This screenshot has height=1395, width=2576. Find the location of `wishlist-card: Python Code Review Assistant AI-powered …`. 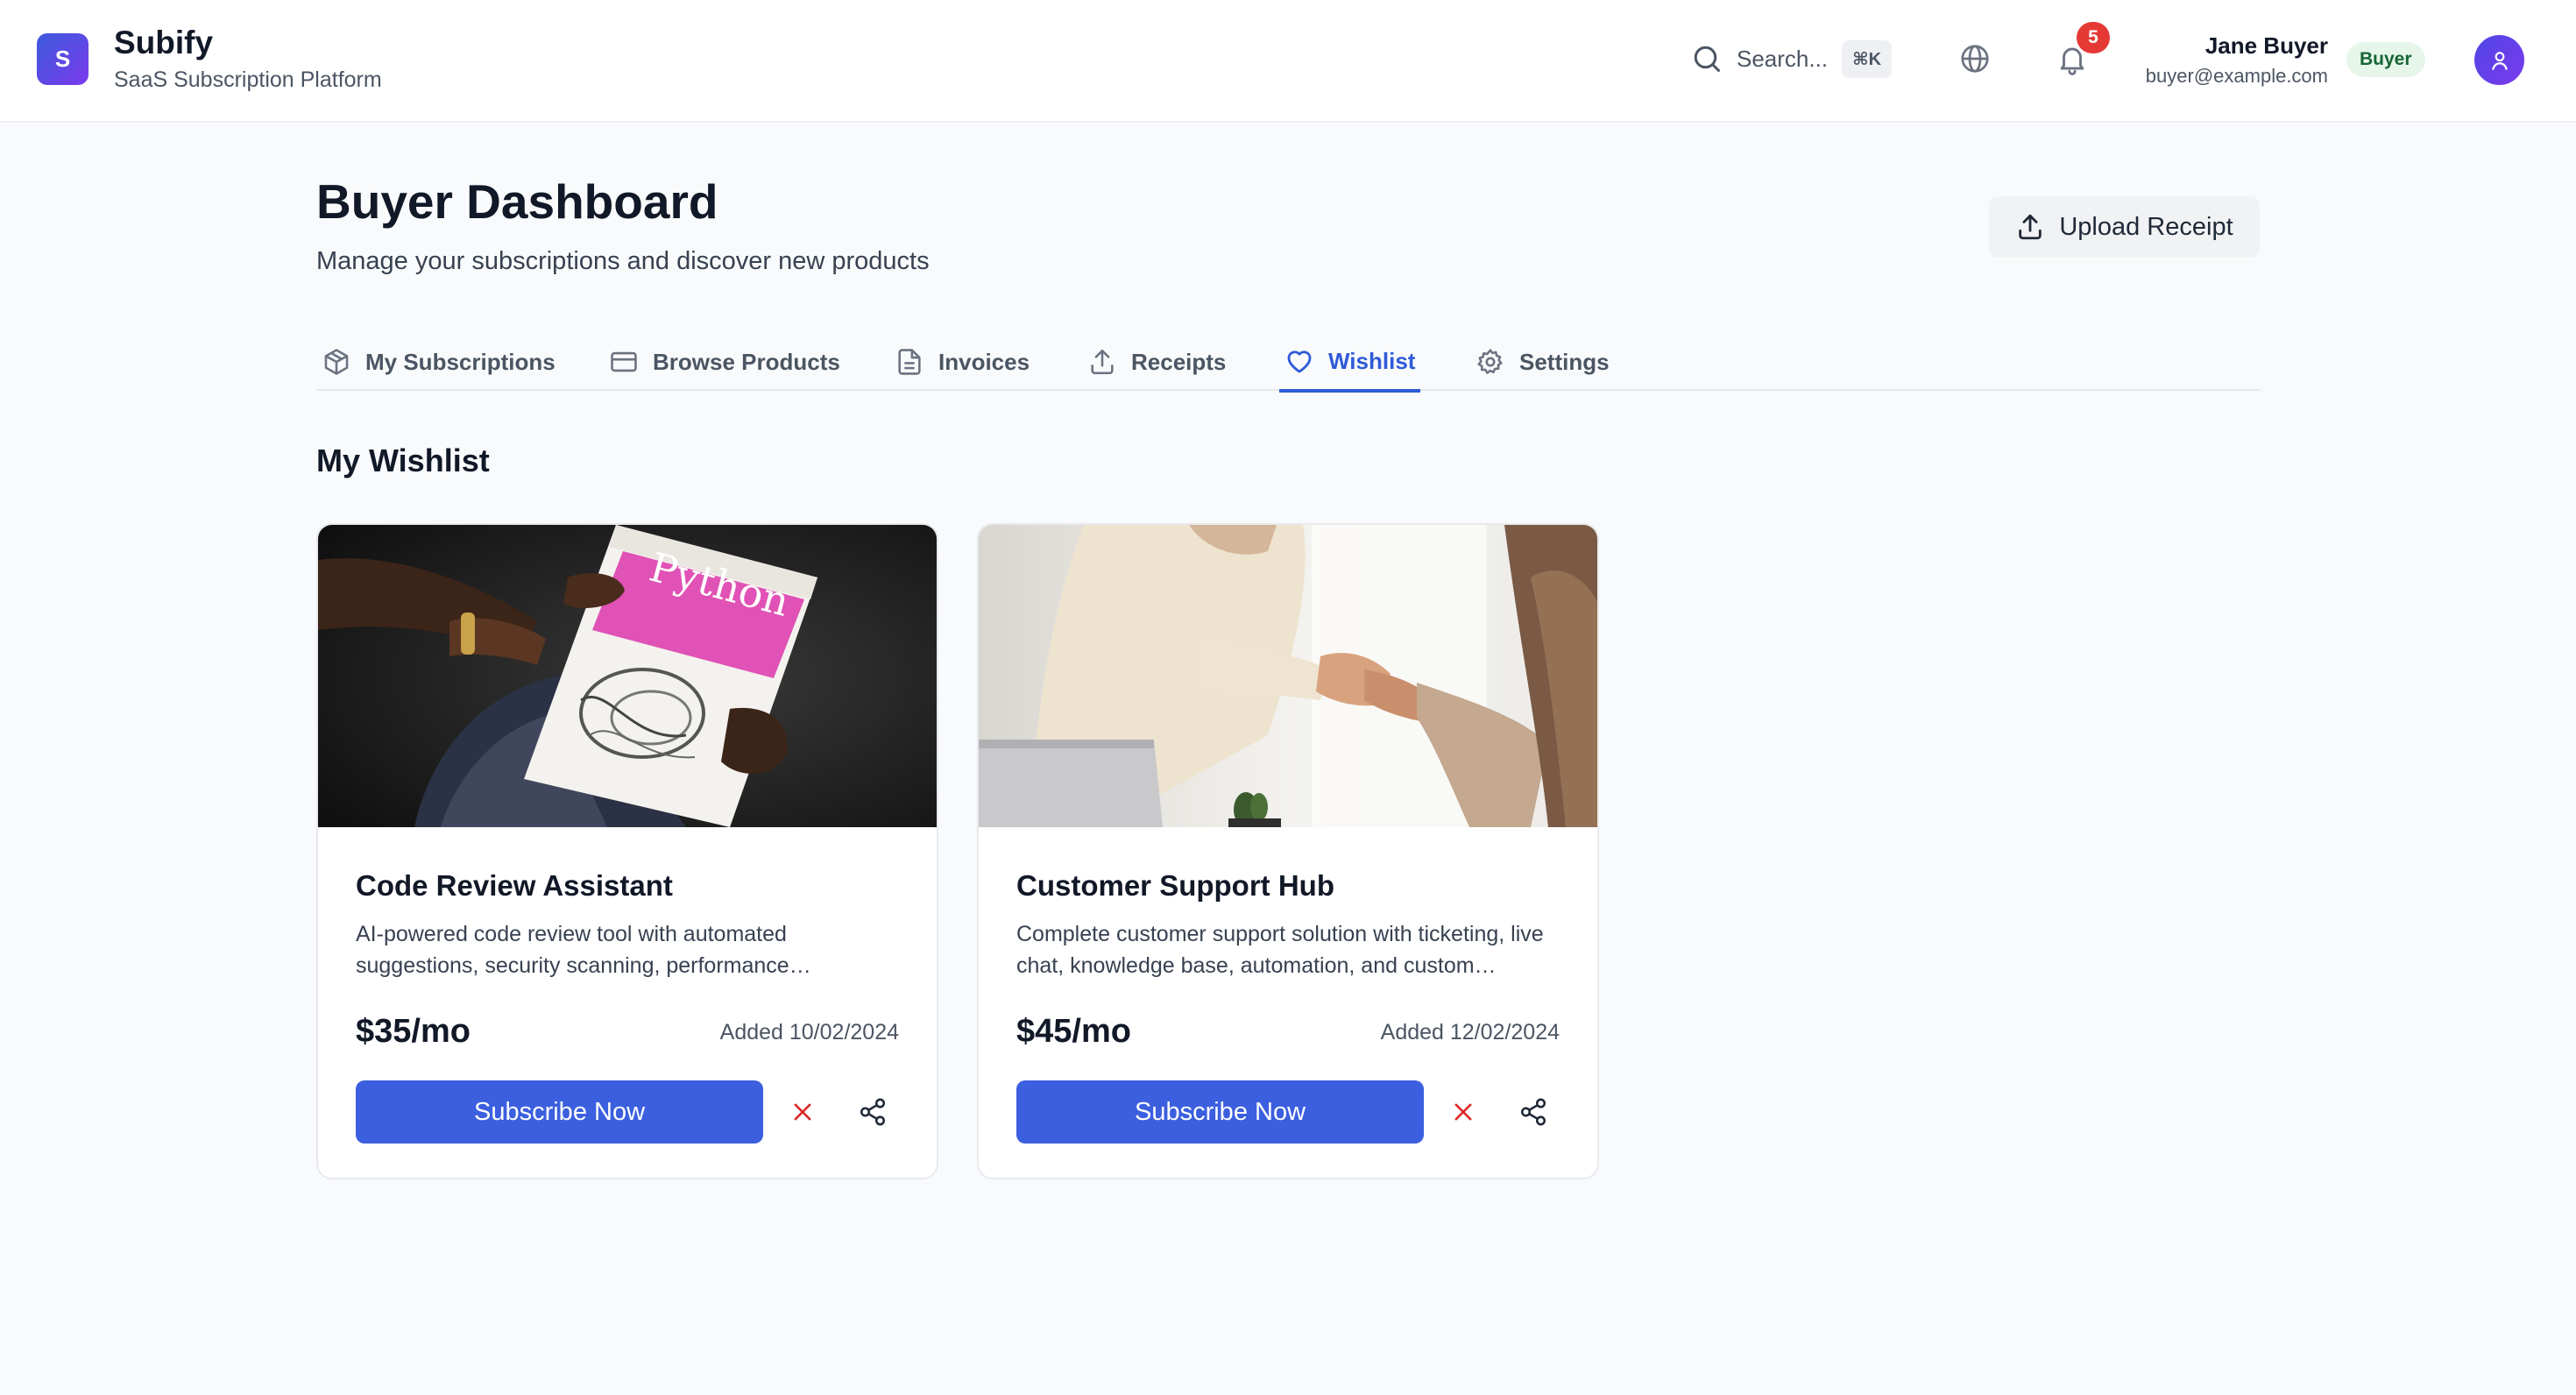

wishlist-card: Python Code Review Assistant AI-powered … is located at coordinates (627, 851).